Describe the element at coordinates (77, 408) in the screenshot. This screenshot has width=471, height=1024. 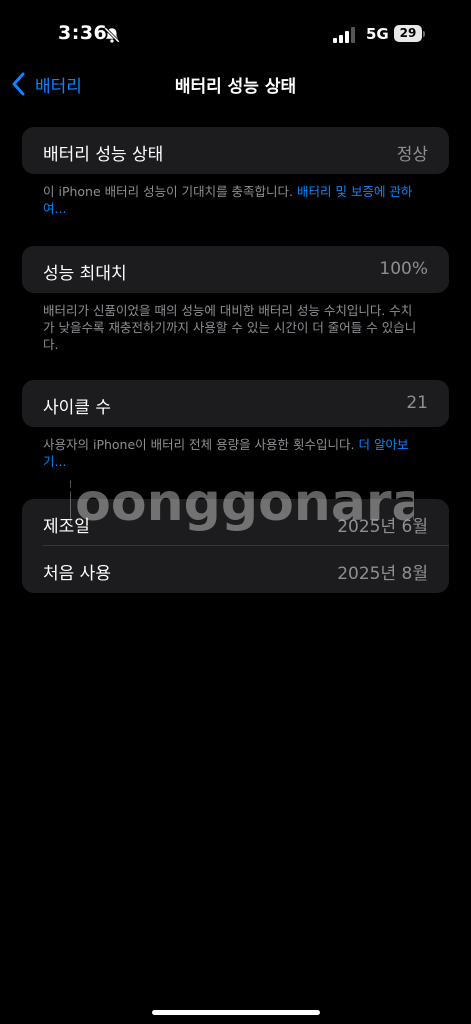
I see `cycle-count-label: 사이클 수` at that location.